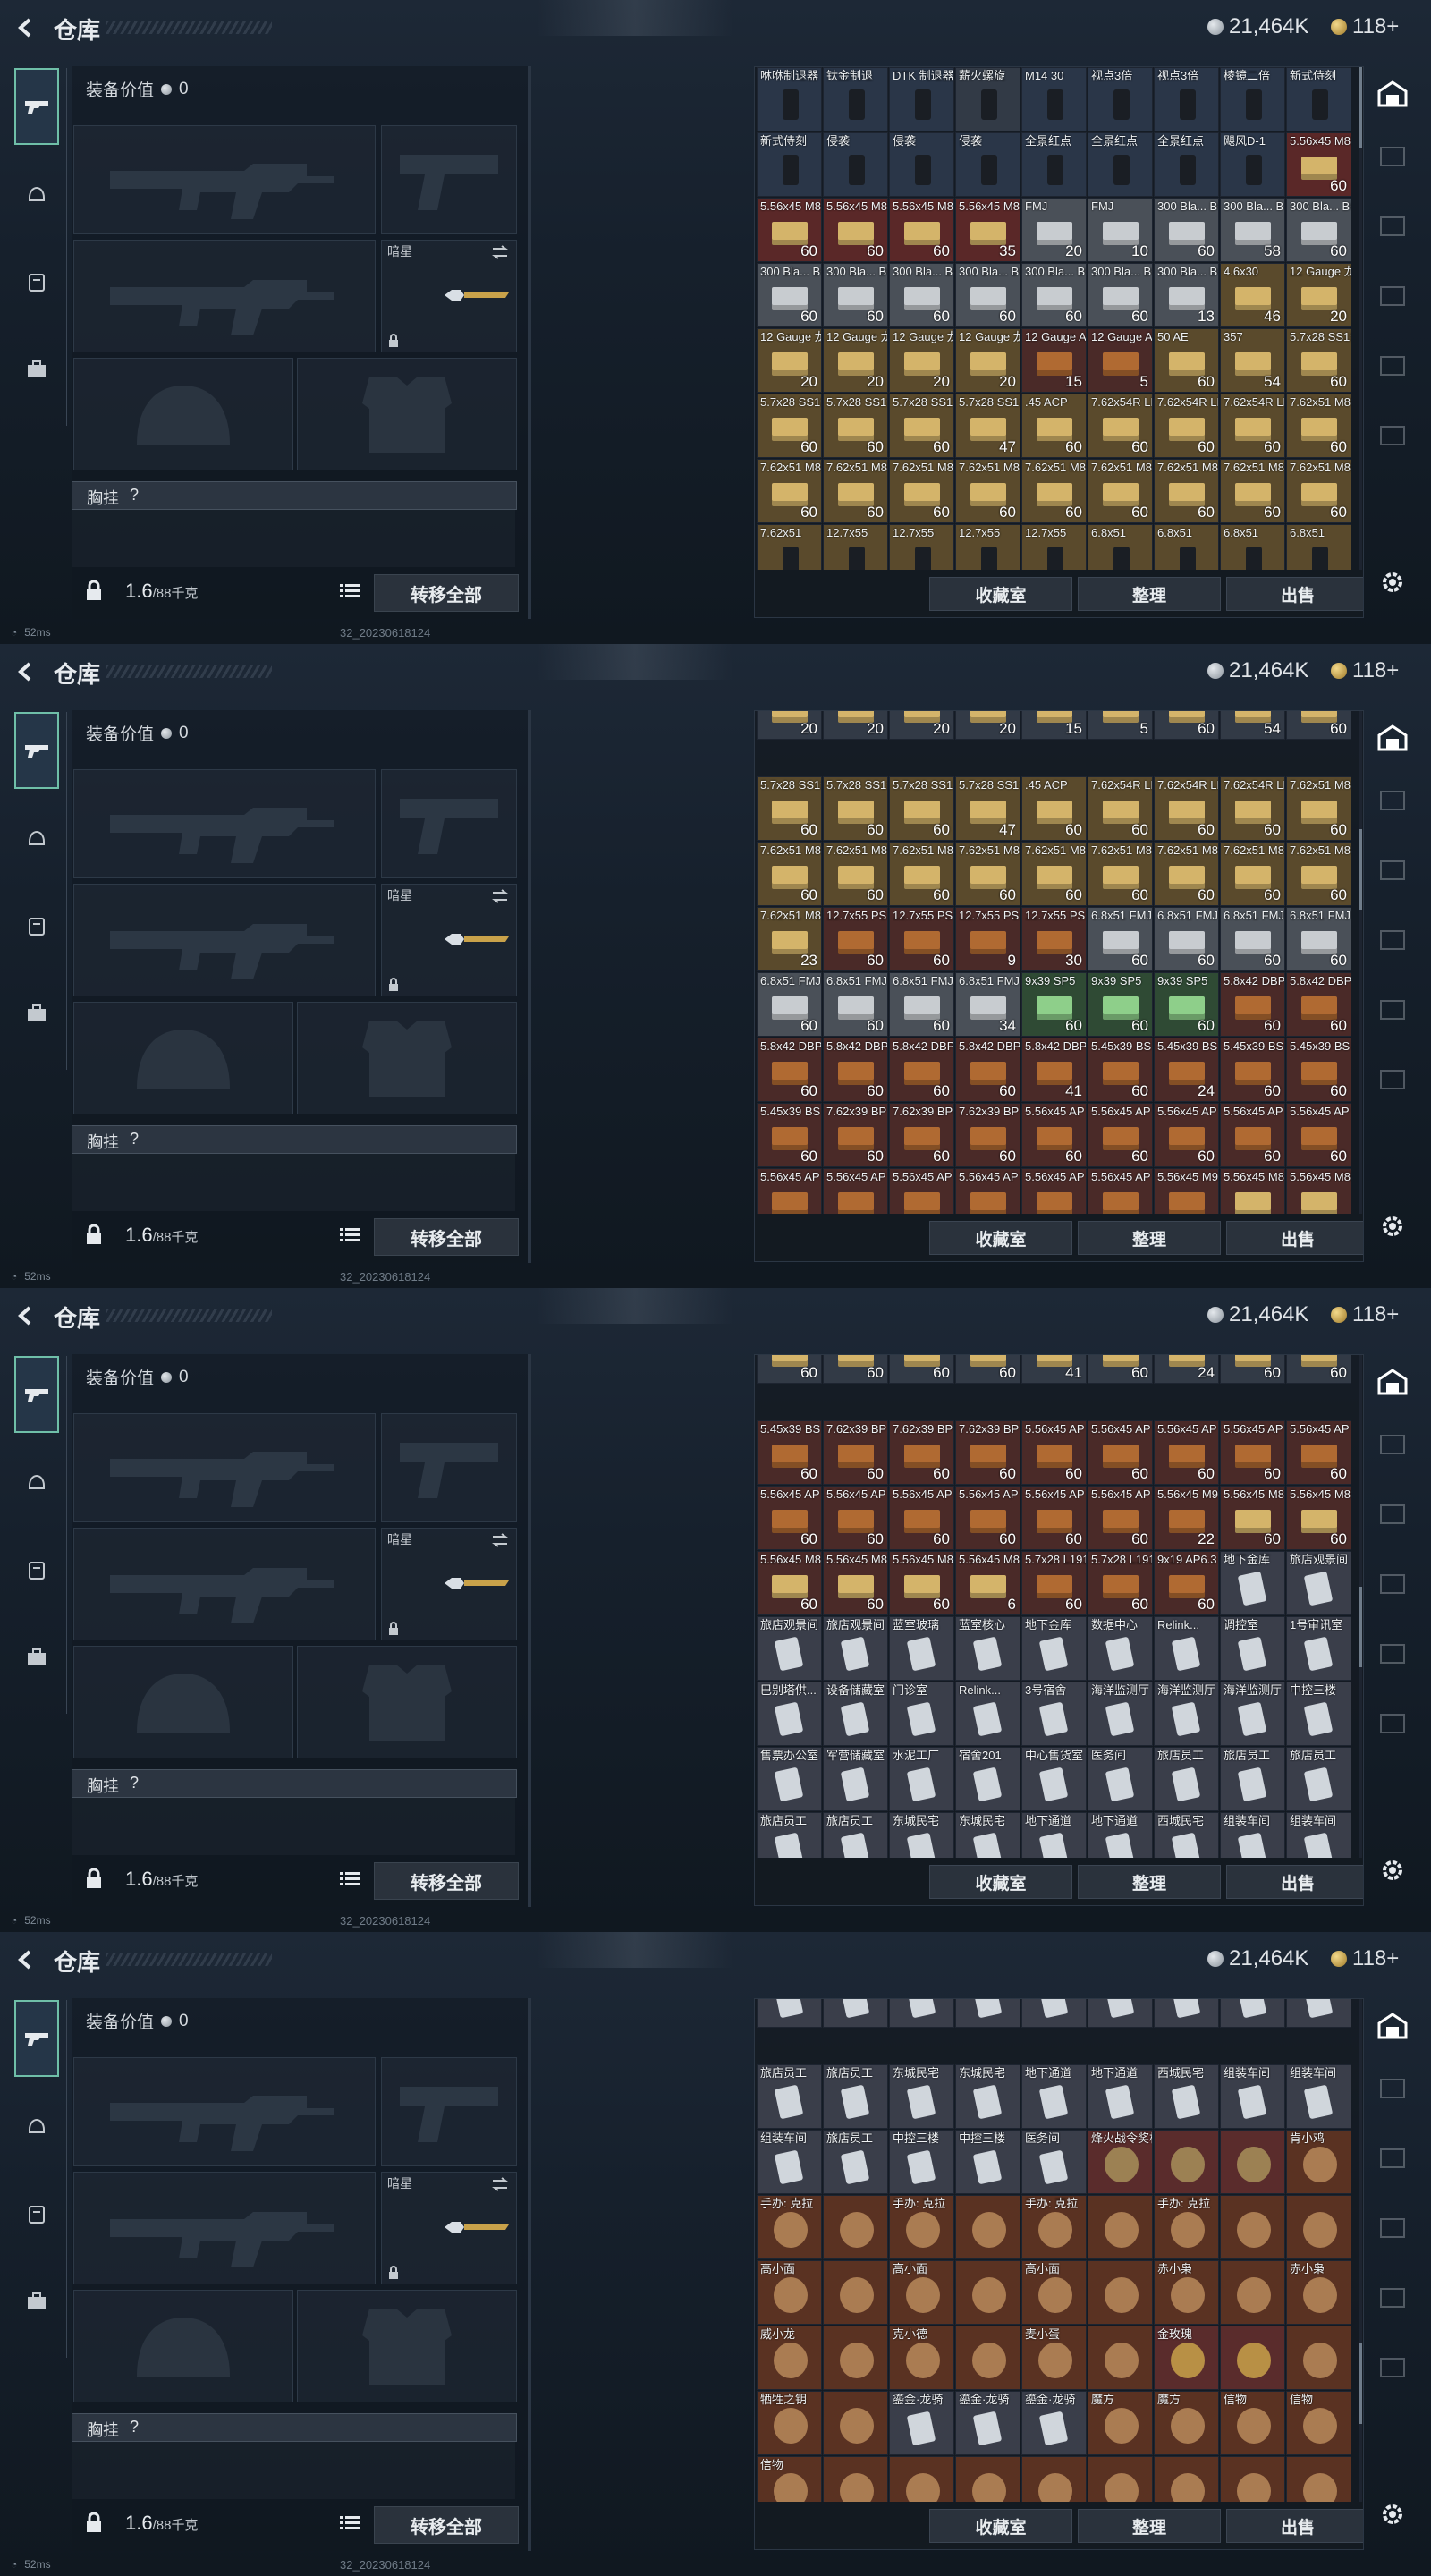 This screenshot has height=2576, width=1431. What do you see at coordinates (1120, 1648) in the screenshot?
I see `keycard-slot: 数据中心` at bounding box center [1120, 1648].